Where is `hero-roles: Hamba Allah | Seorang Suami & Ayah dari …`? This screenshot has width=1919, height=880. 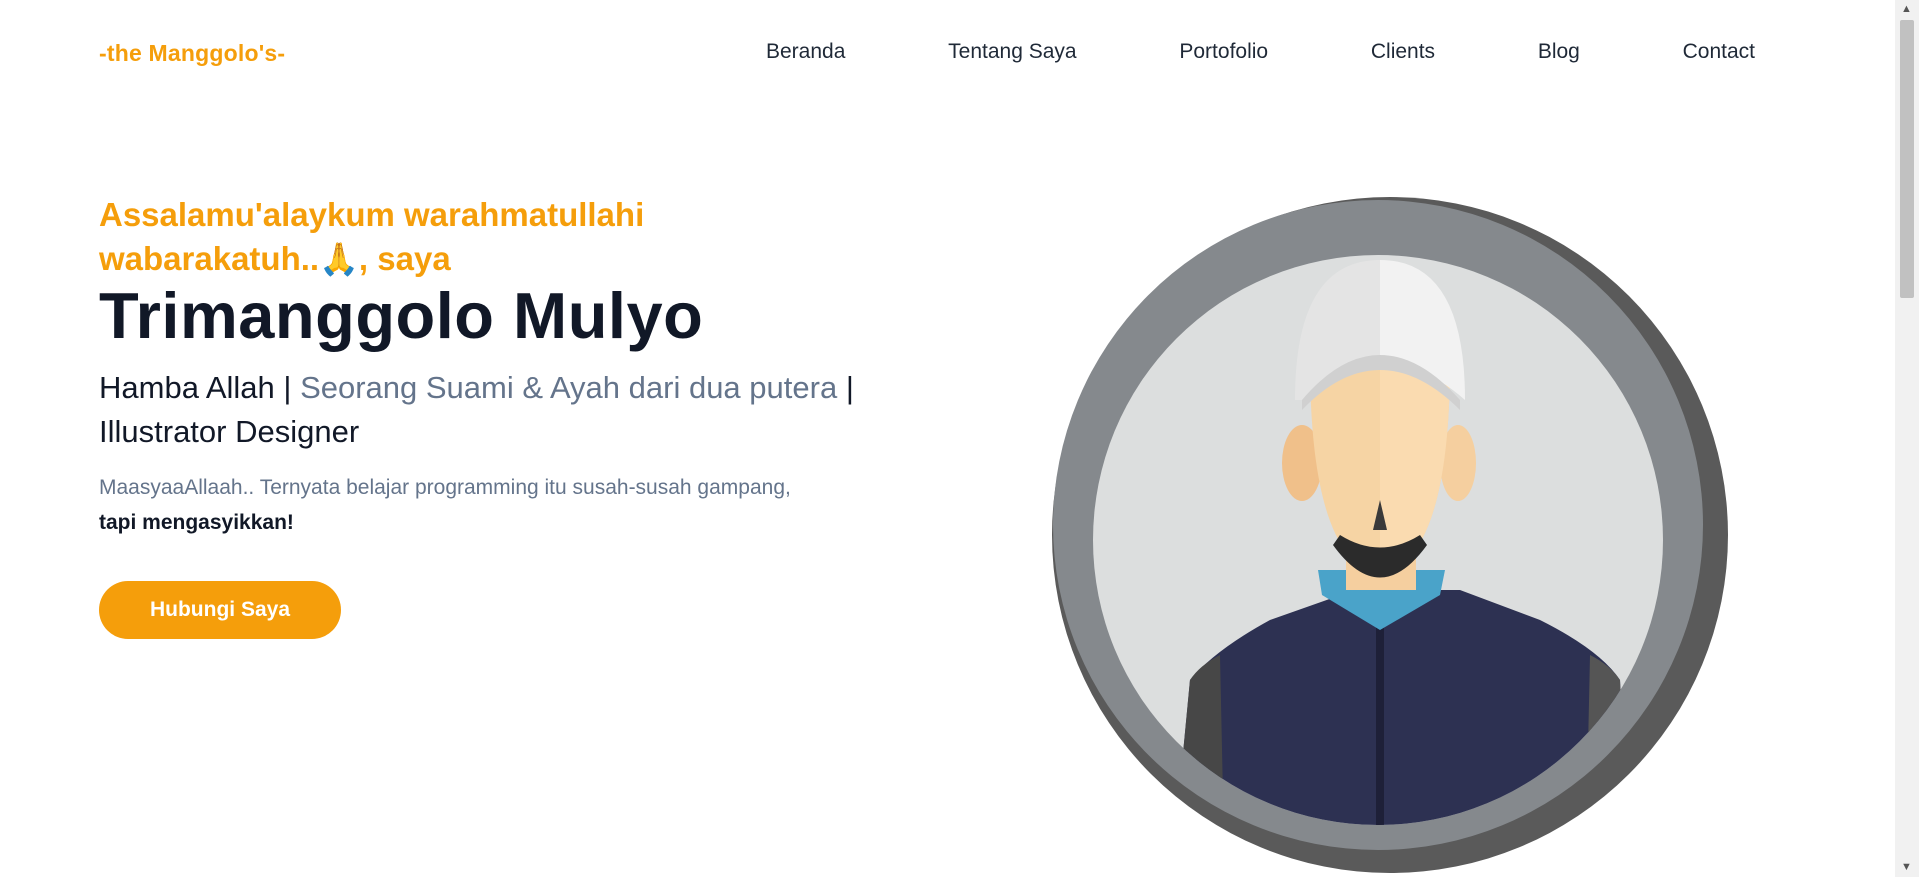
hero-roles: Hamba Allah | Seorang Suami & Ayah dari … is located at coordinates (499, 410).